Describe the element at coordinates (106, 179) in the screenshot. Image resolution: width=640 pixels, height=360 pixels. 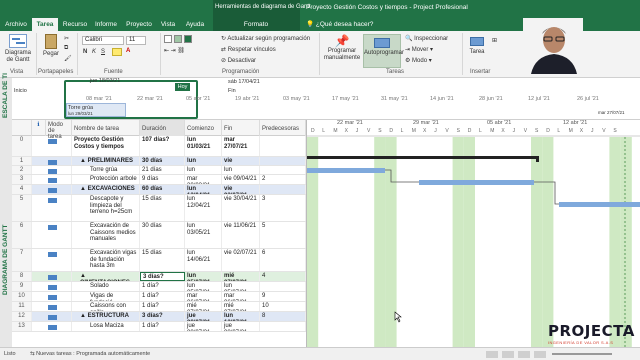
I see `task-name-cell: Protección arbole` at that location.